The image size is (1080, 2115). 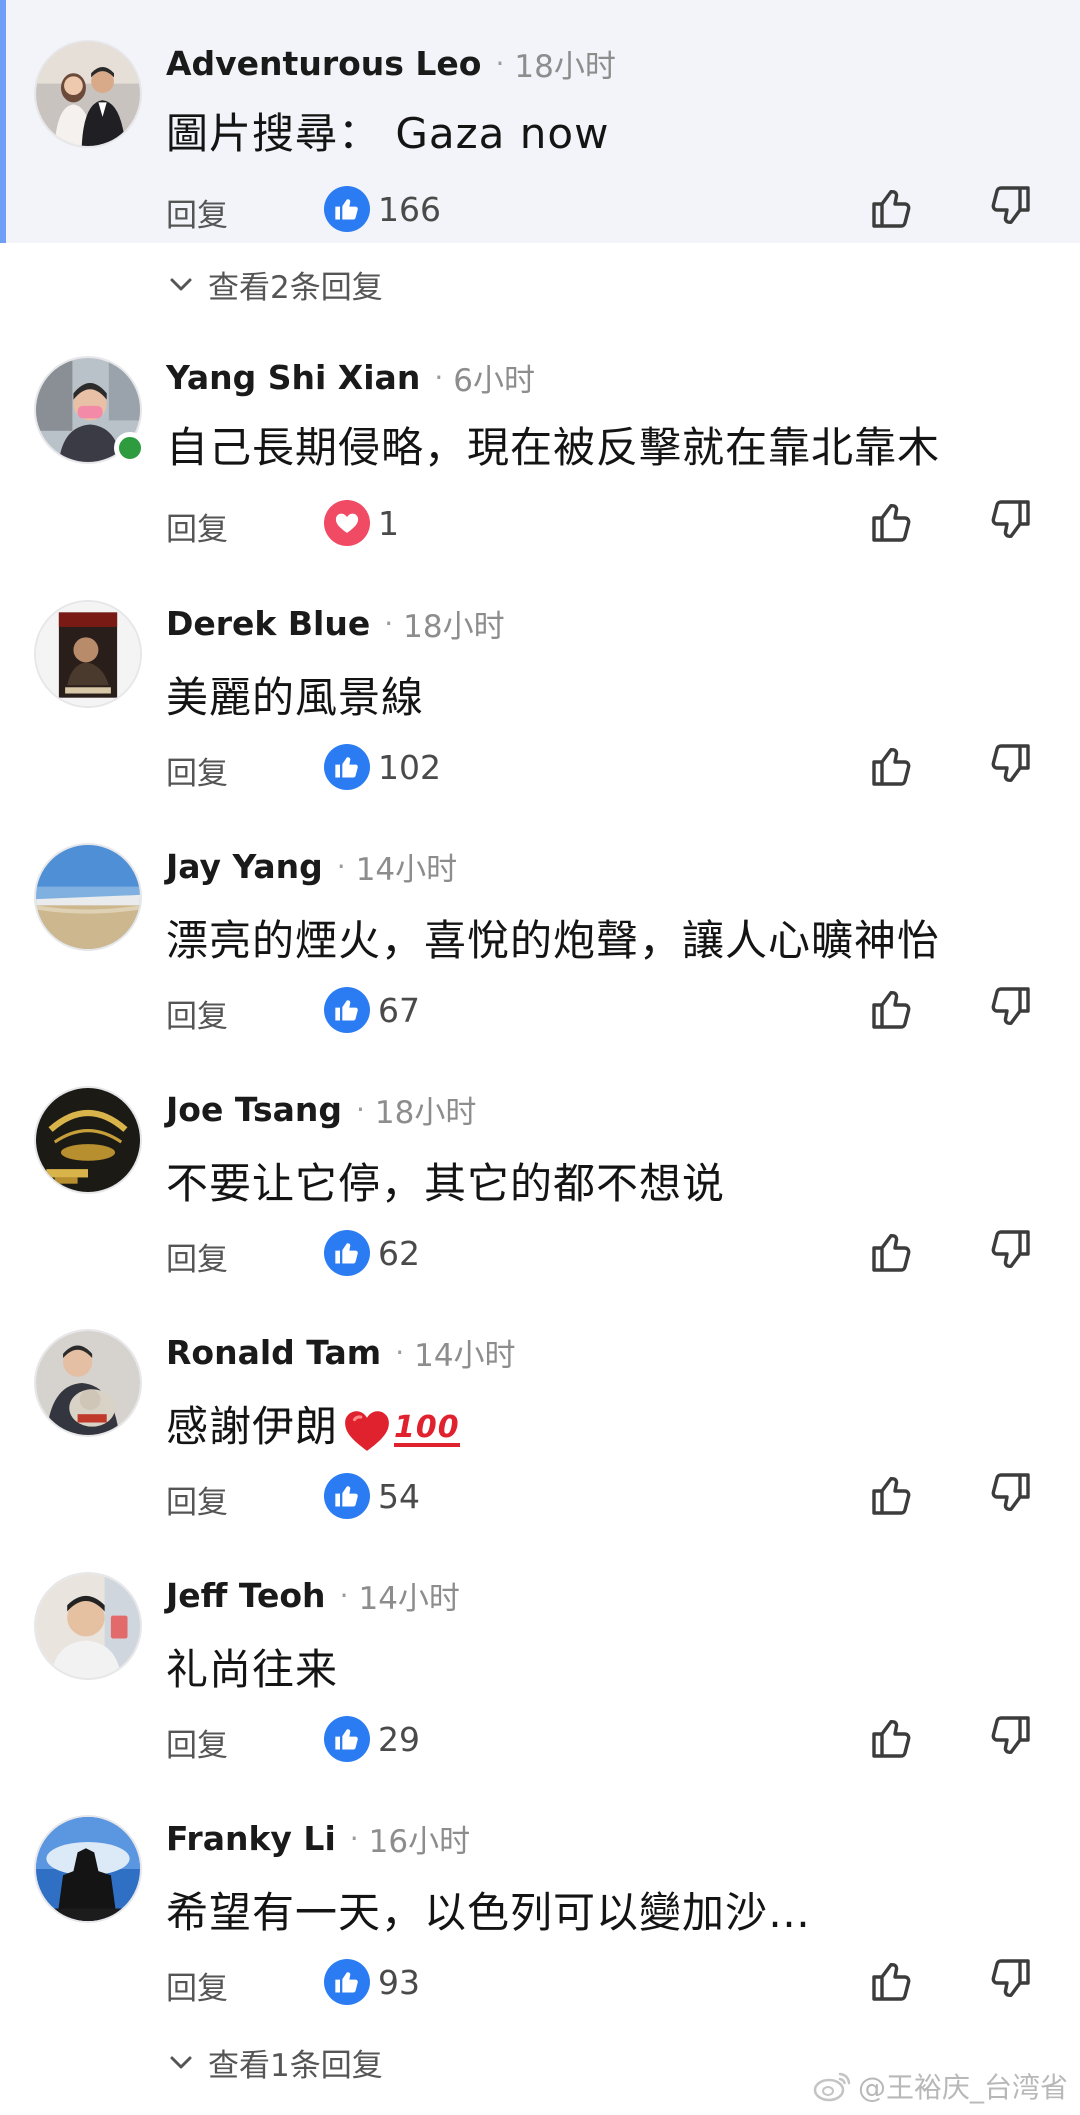 I want to click on reaction-summary: 1, so click(x=361, y=523).